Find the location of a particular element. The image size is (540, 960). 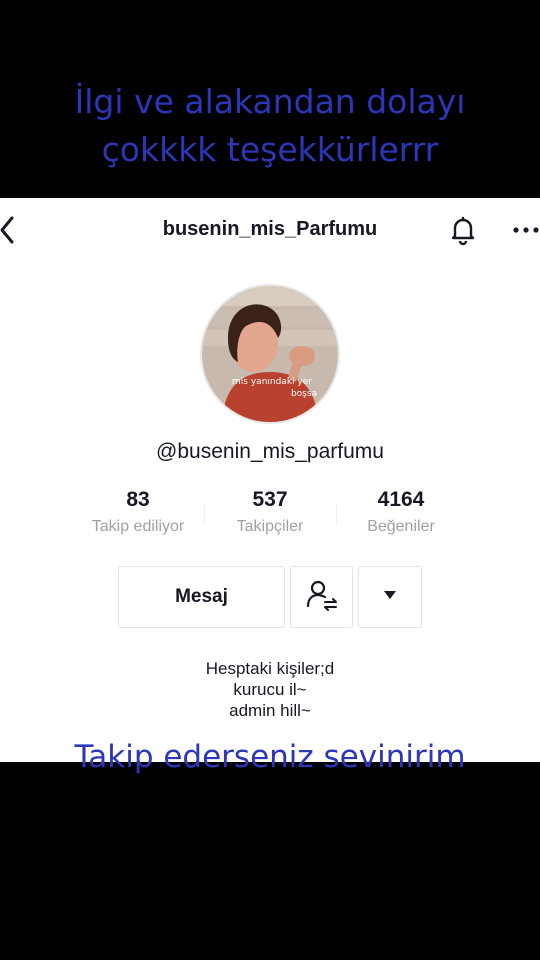

more-options-dropdown is located at coordinates (390, 597).